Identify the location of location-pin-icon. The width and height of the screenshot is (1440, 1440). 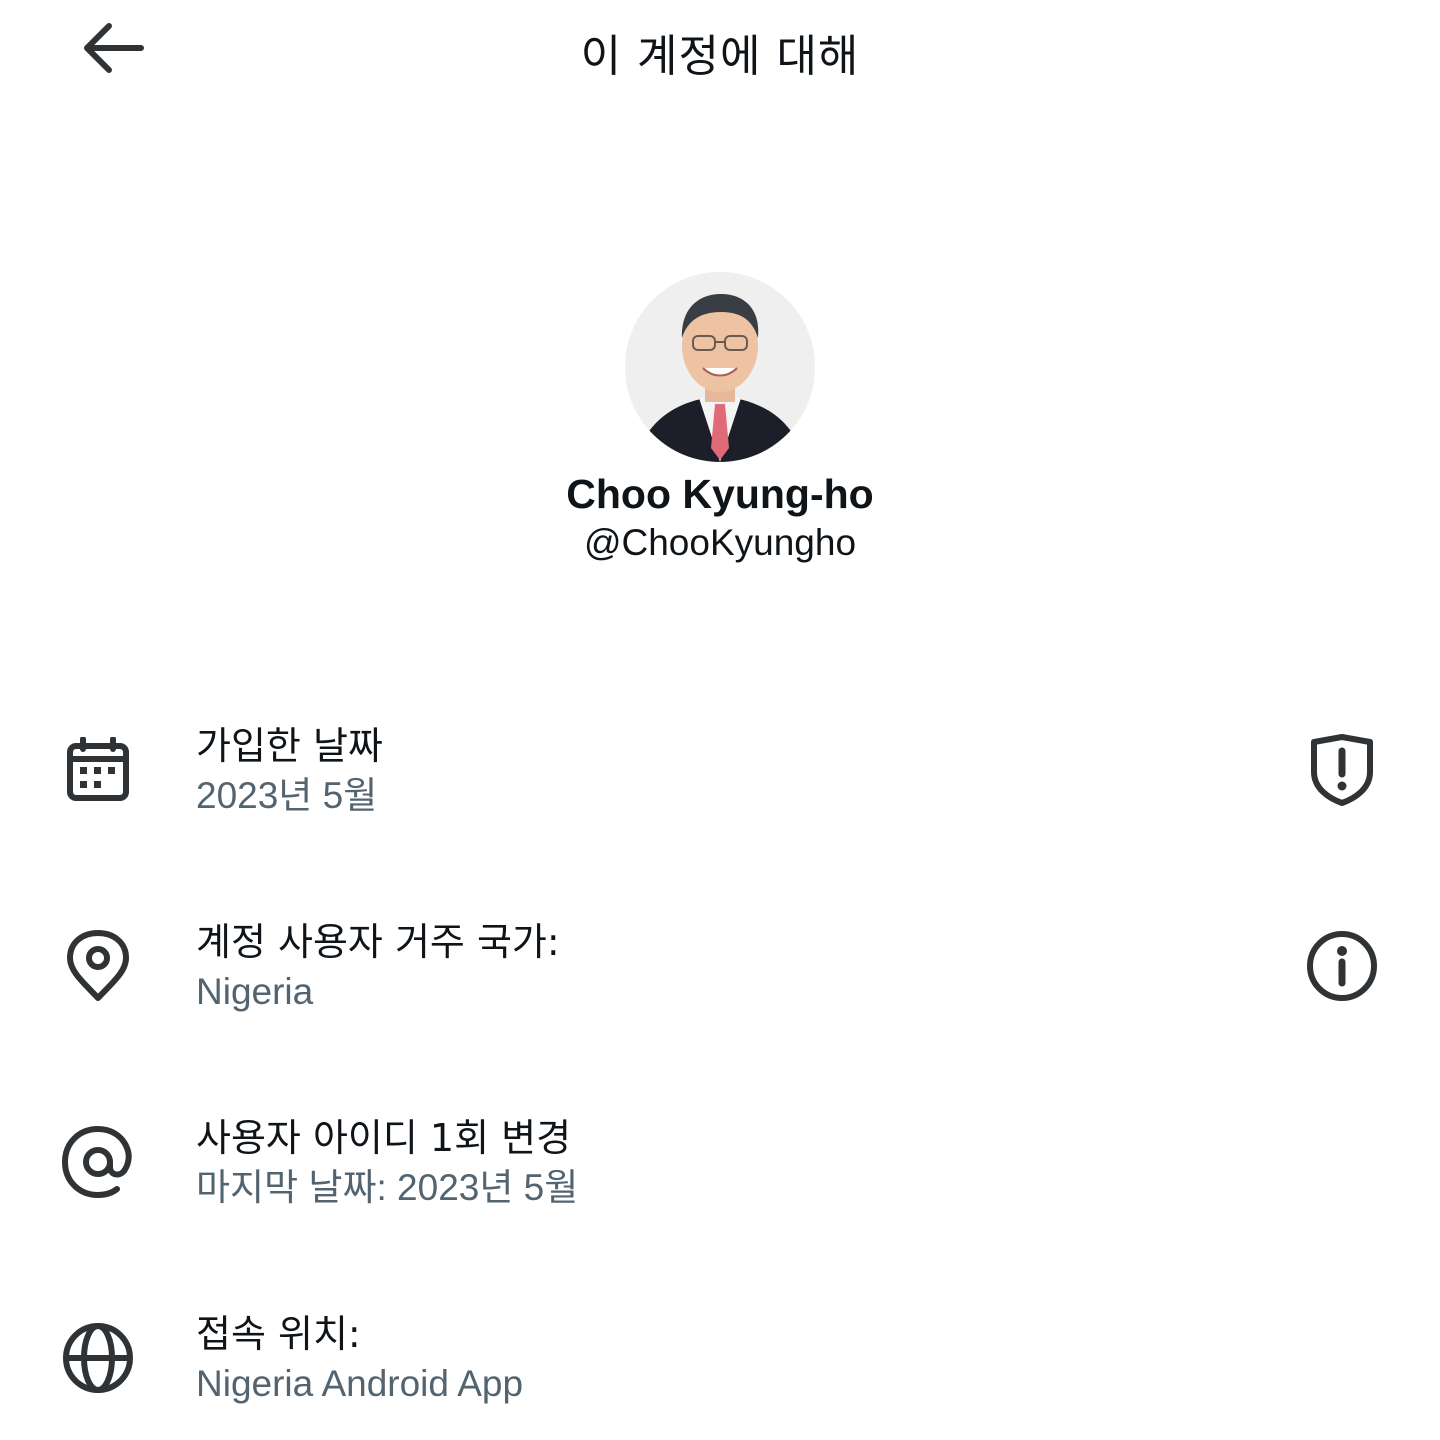
(98, 966).